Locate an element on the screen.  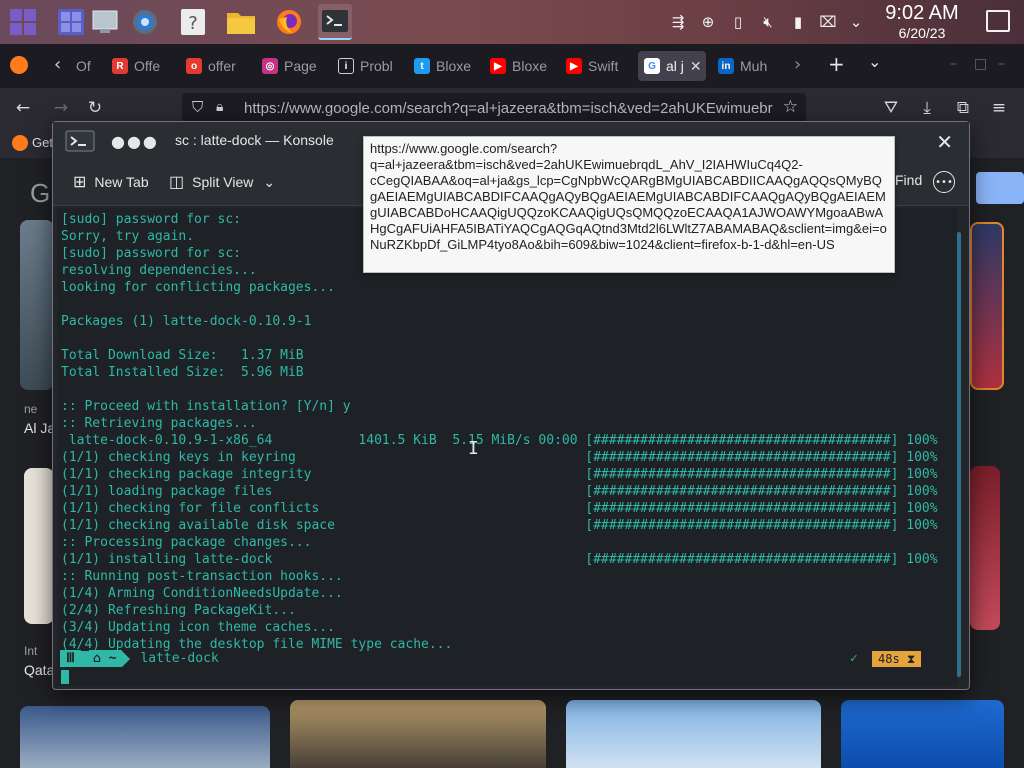
close-window-icon: – is located at coordinates (1001, 64).